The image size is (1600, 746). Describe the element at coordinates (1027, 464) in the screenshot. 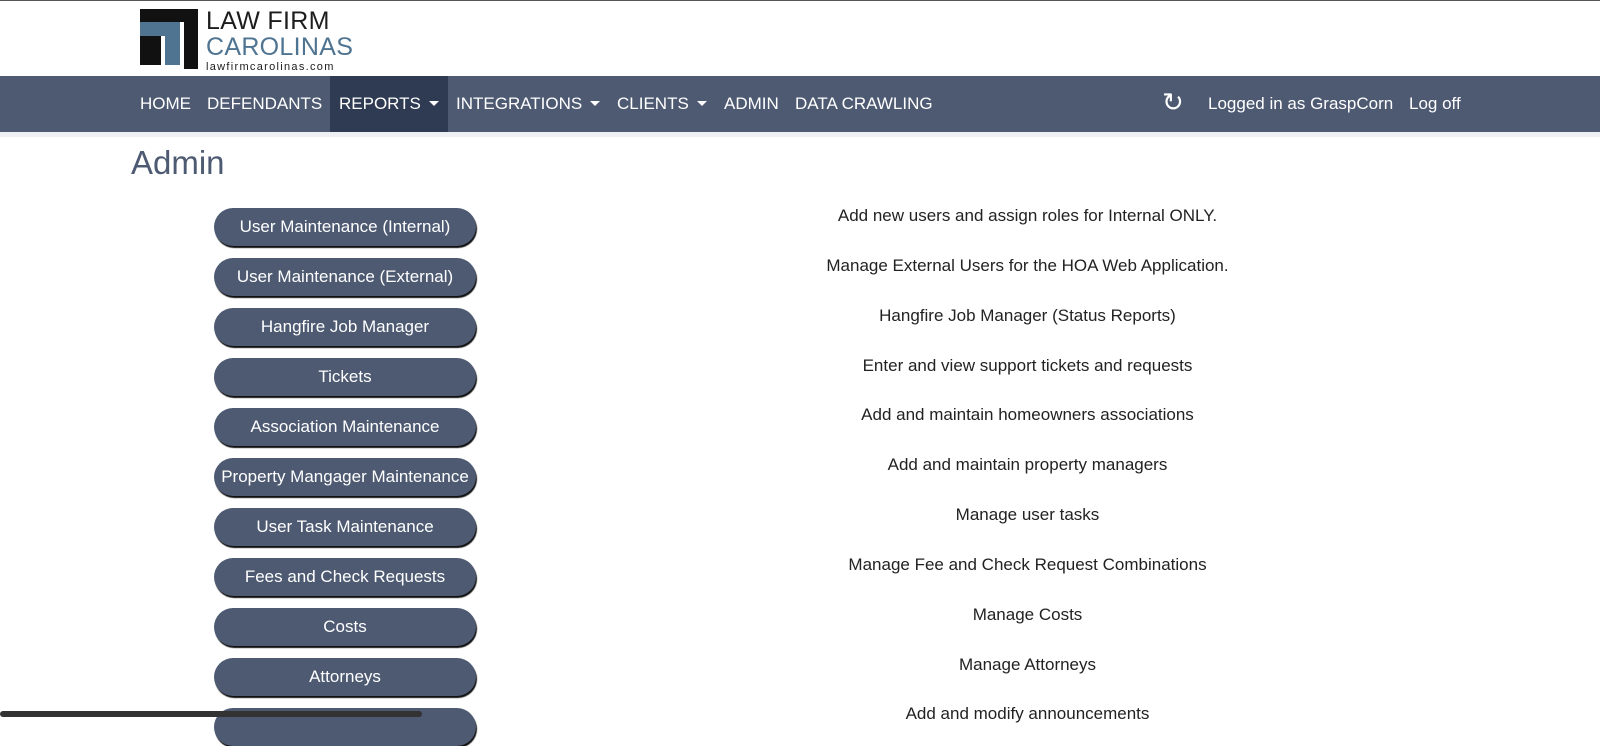

I see `property-manager-maintenance-description: Add and maintain property managers` at that location.